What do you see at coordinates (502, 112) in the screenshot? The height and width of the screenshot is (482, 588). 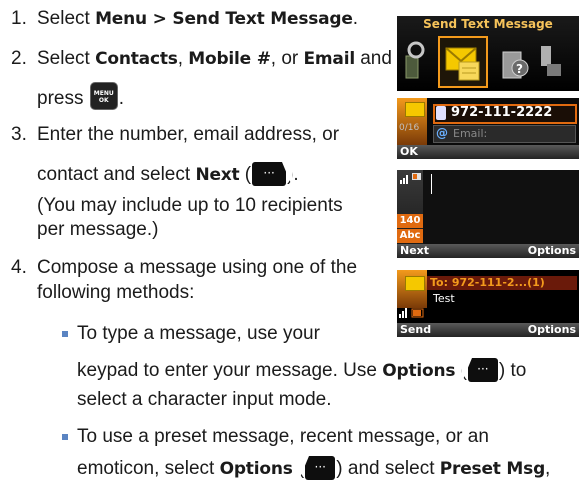 I see `recipient-number: 972-111-2222` at bounding box center [502, 112].